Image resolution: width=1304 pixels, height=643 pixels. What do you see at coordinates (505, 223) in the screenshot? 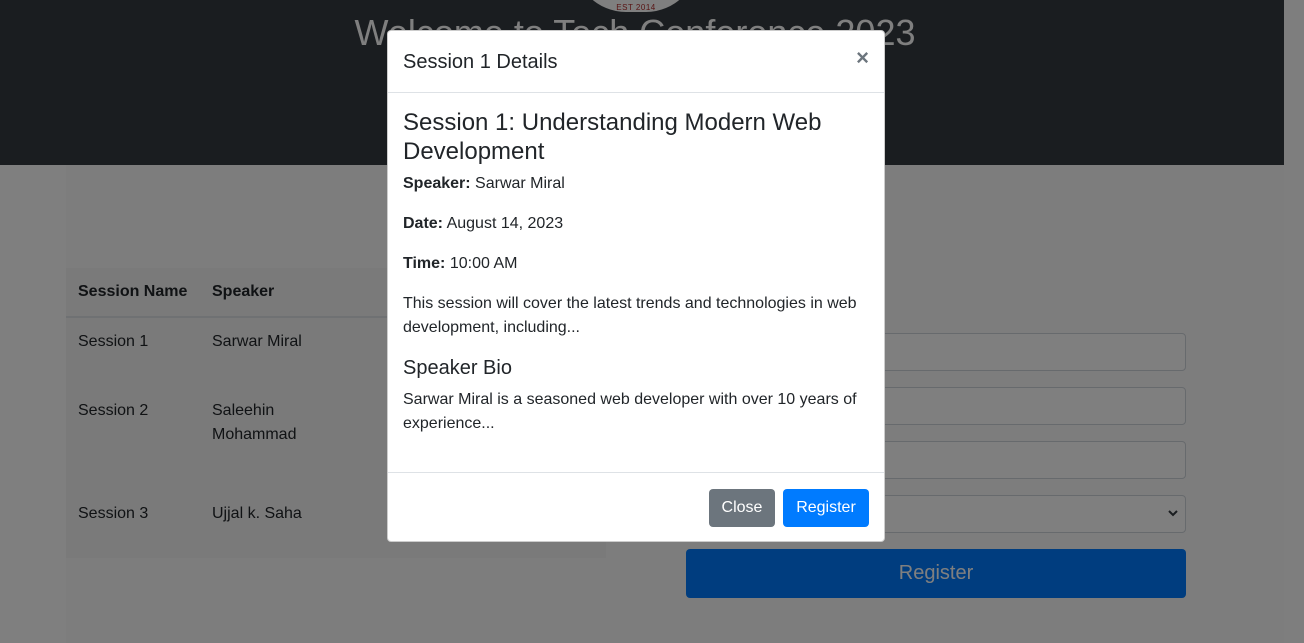
I see `date-value: August 14, 2023` at bounding box center [505, 223].